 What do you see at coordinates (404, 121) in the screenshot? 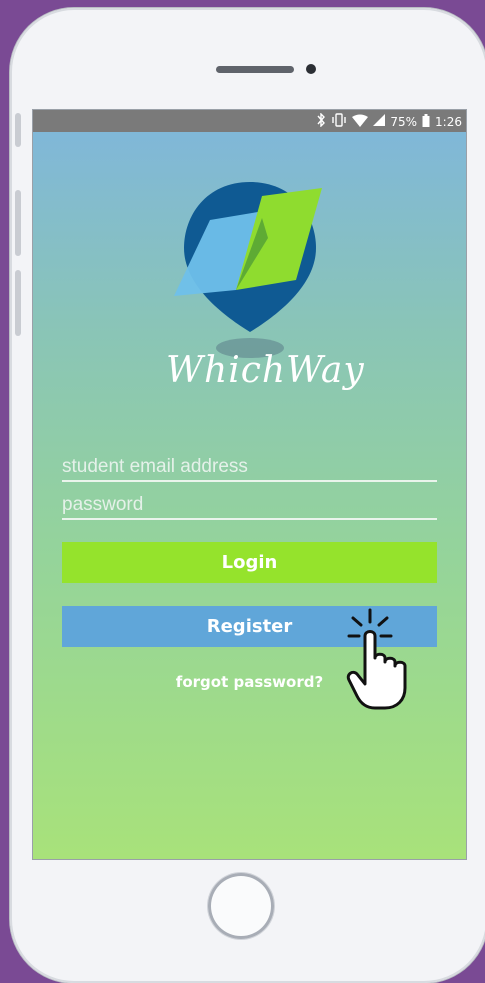
I see `battery-percent: 75%` at bounding box center [404, 121].